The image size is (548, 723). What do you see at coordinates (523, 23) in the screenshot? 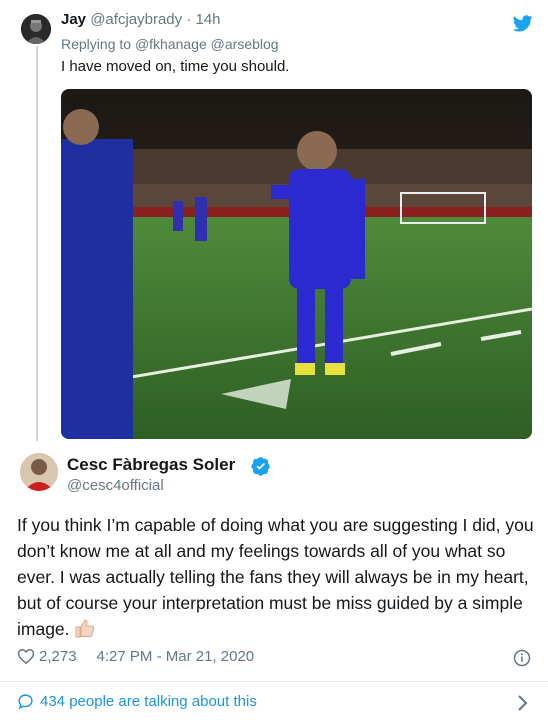
I see `twitter-bird-icon` at bounding box center [523, 23].